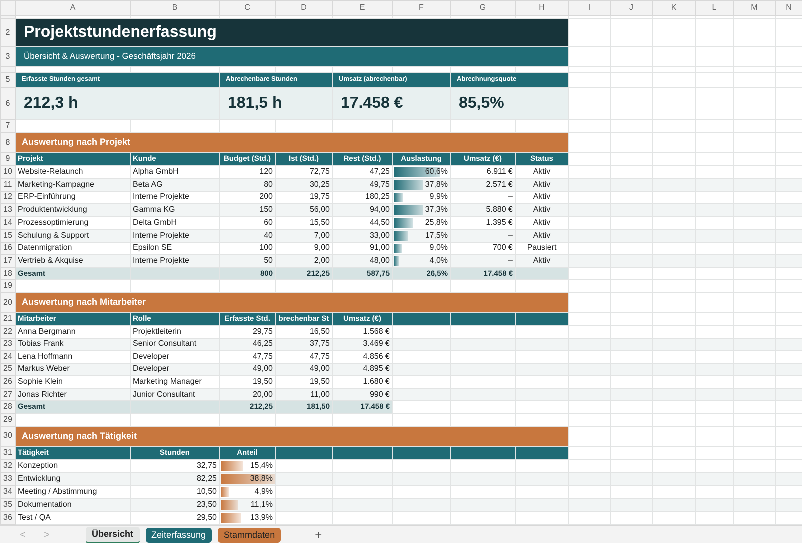  I want to click on column-letter: G, so click(483, 8).